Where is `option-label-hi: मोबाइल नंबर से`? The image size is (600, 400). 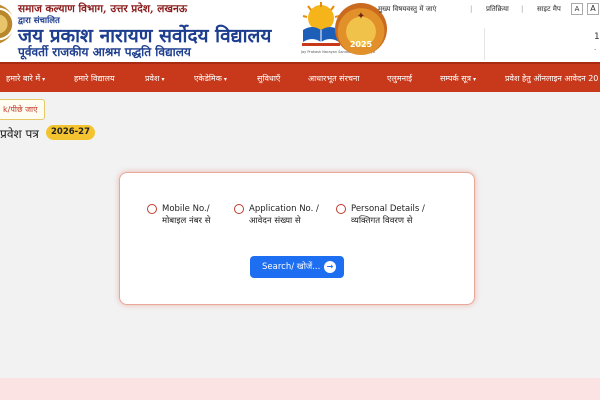
option-label-hi: मोबाइल नंबर से is located at coordinates (186, 221).